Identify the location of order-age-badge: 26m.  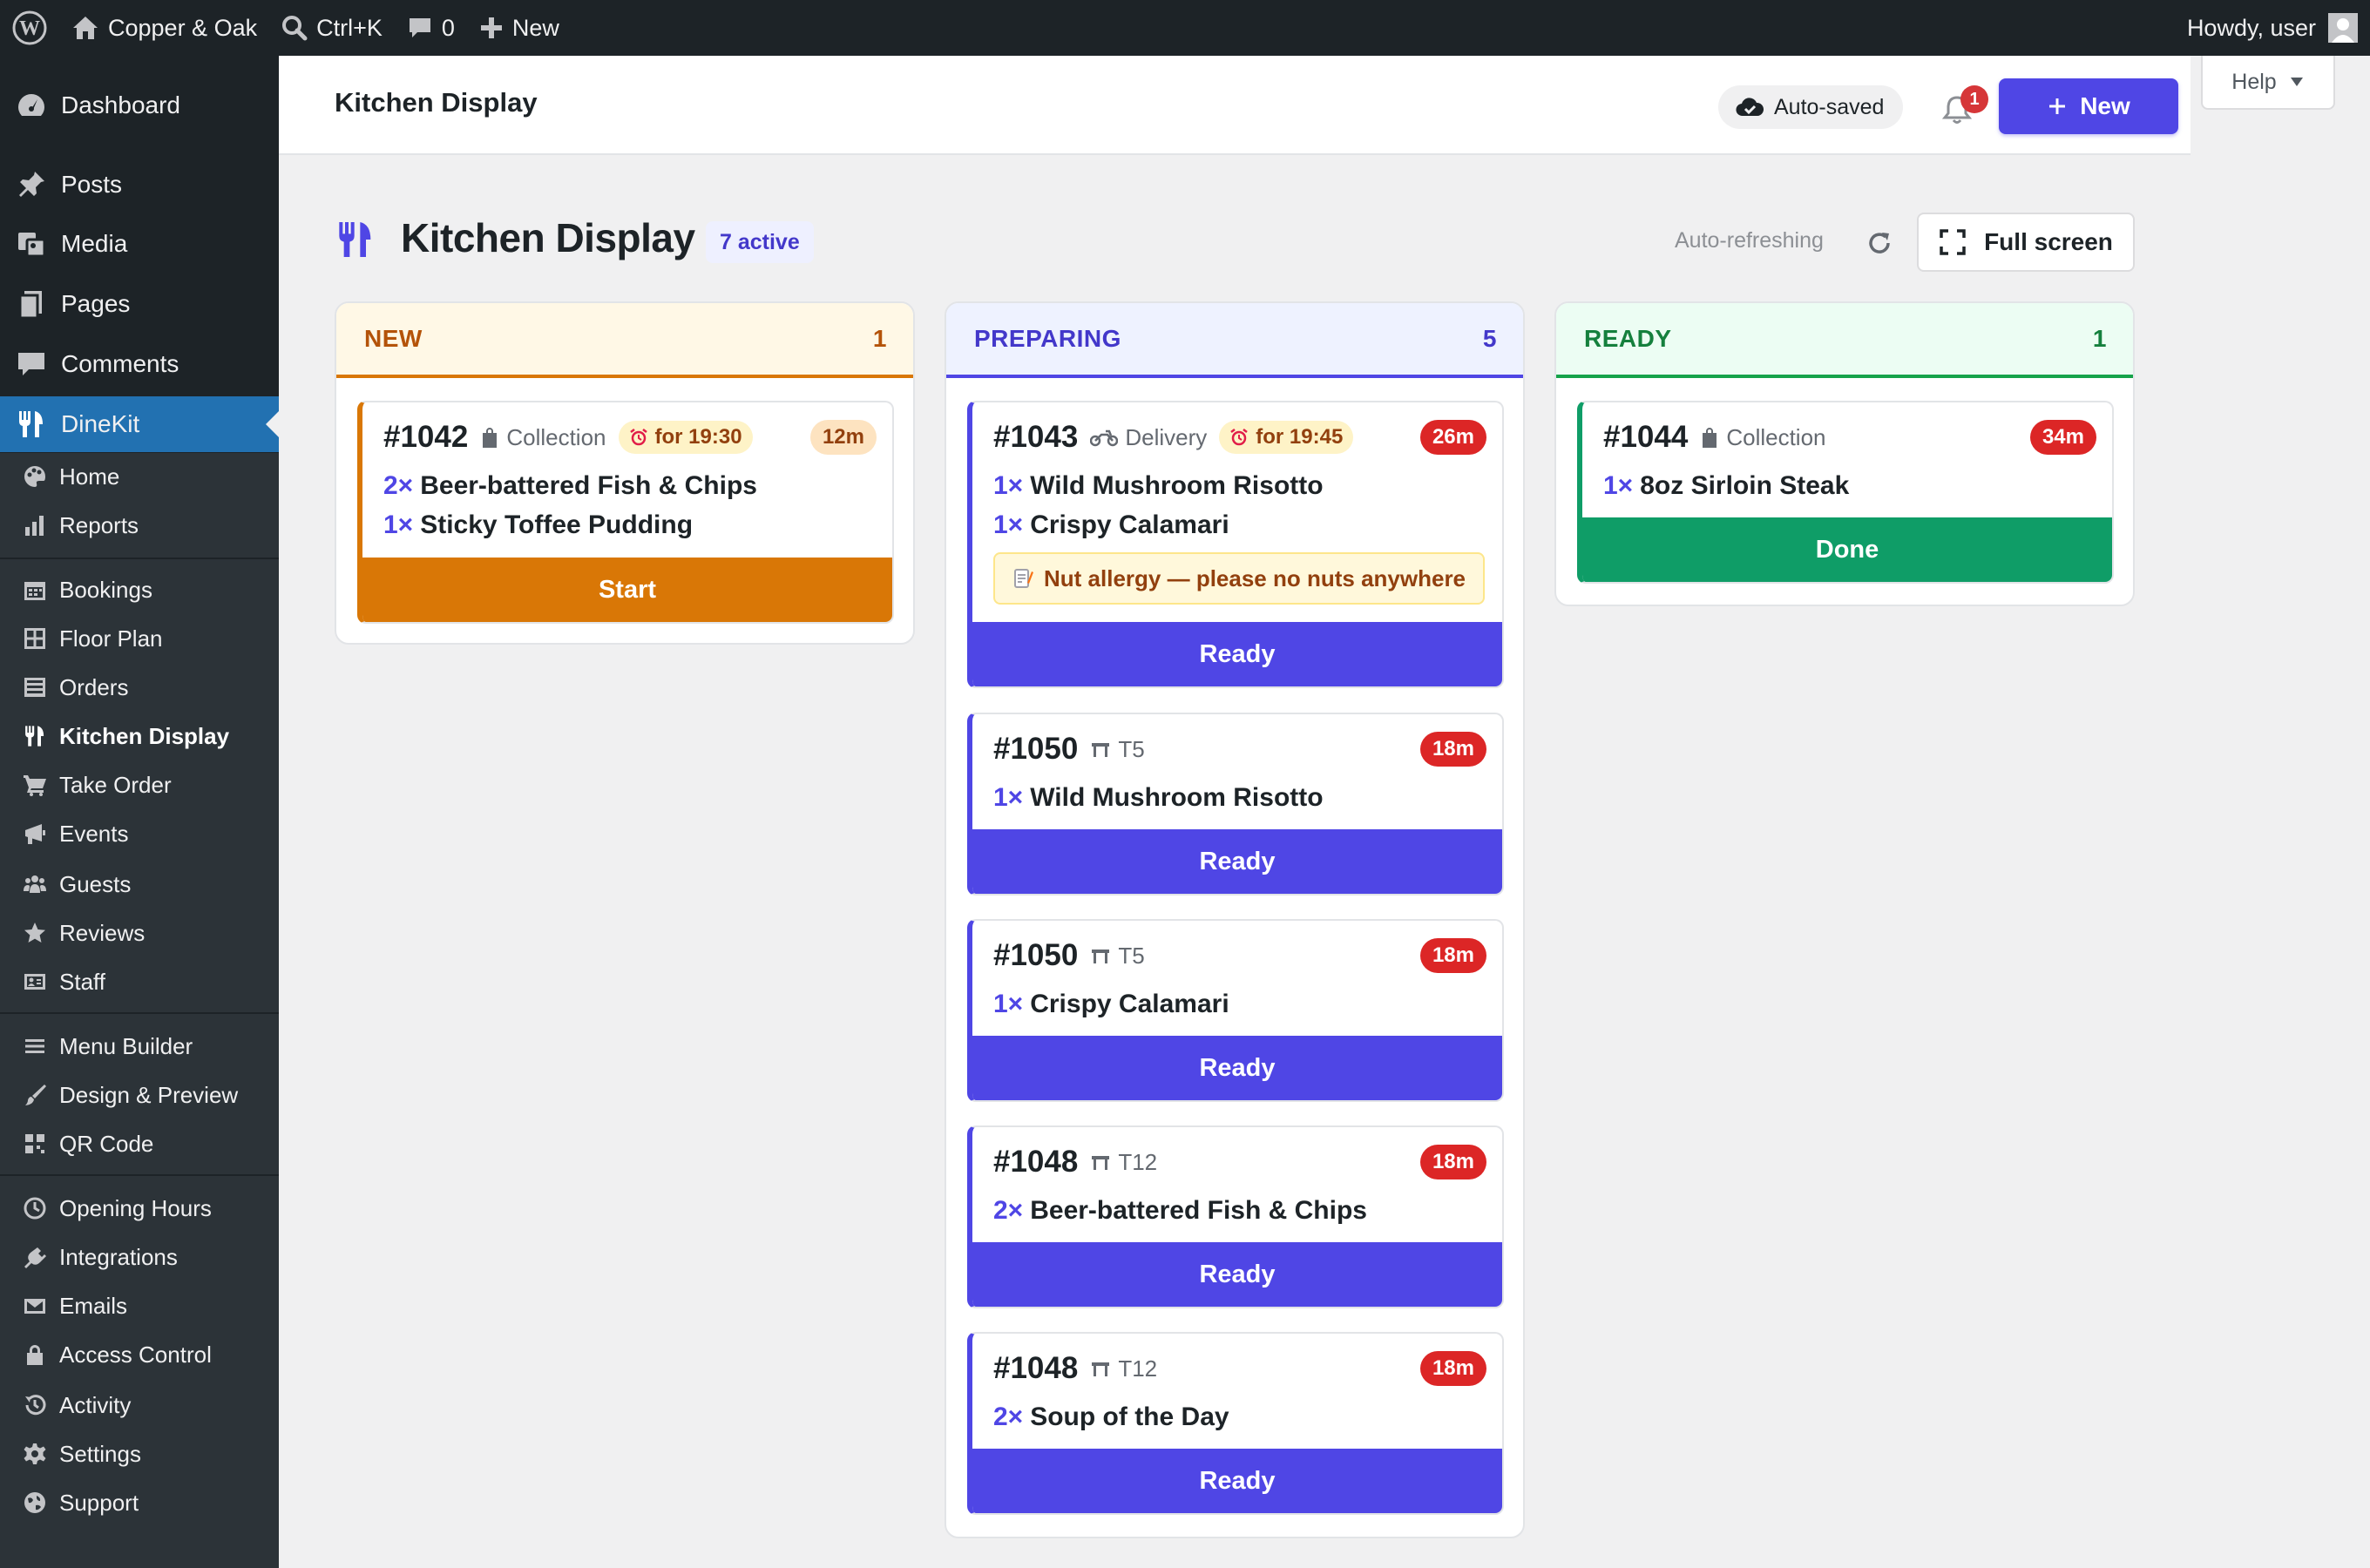
(1452, 437).